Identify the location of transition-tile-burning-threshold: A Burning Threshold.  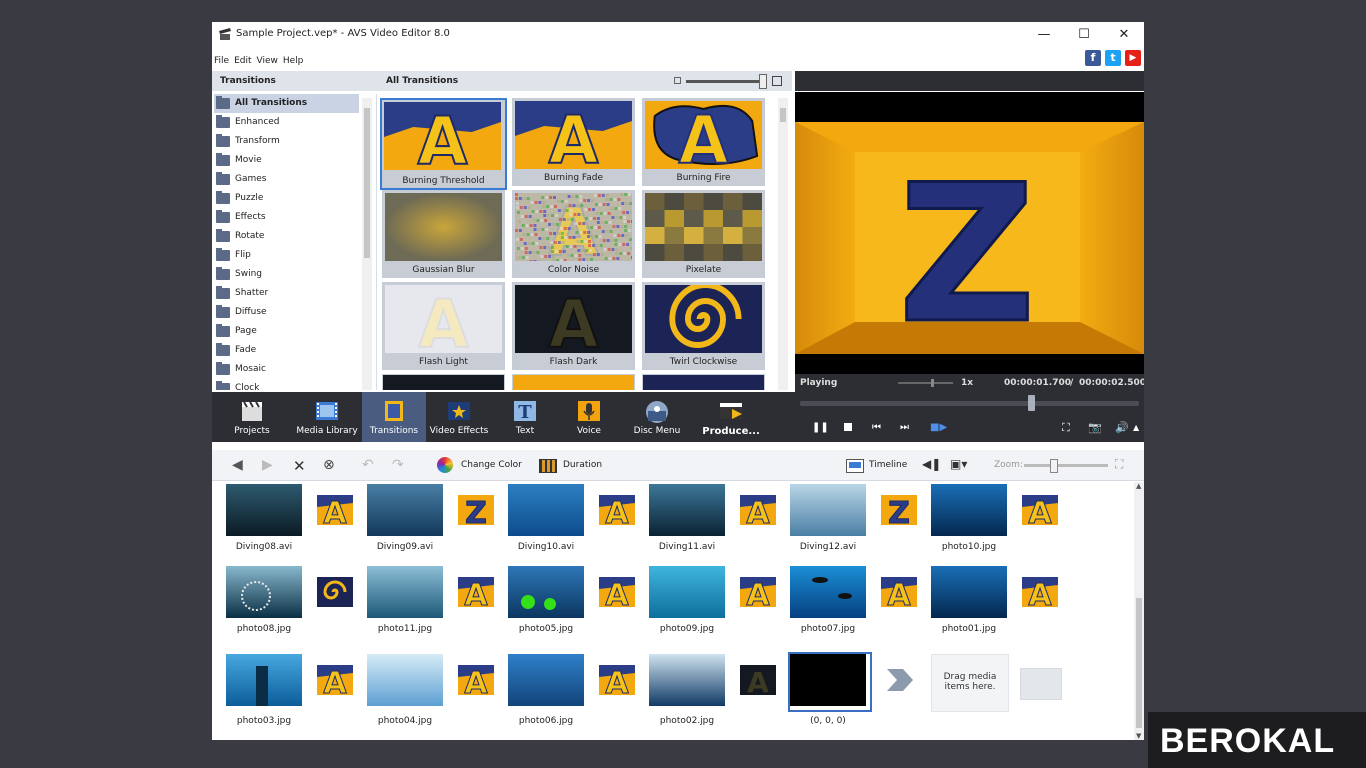
(443, 144).